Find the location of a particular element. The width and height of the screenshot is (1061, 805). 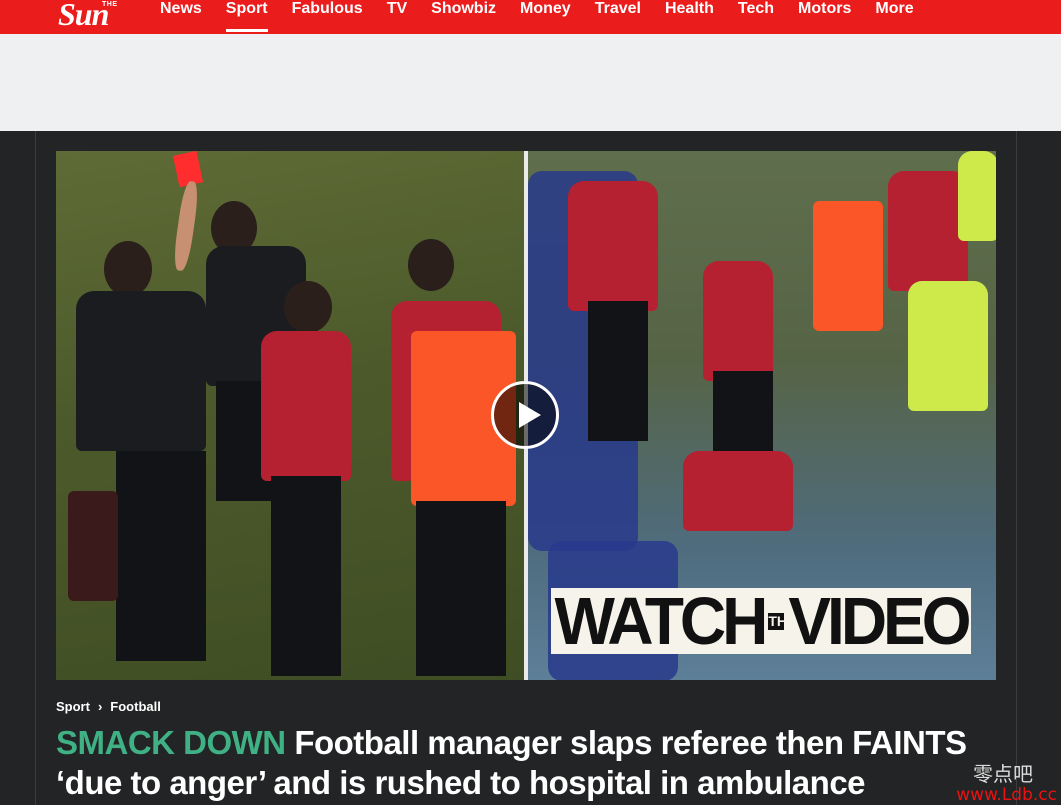

watch-text: WATCH is located at coordinates (661, 621).